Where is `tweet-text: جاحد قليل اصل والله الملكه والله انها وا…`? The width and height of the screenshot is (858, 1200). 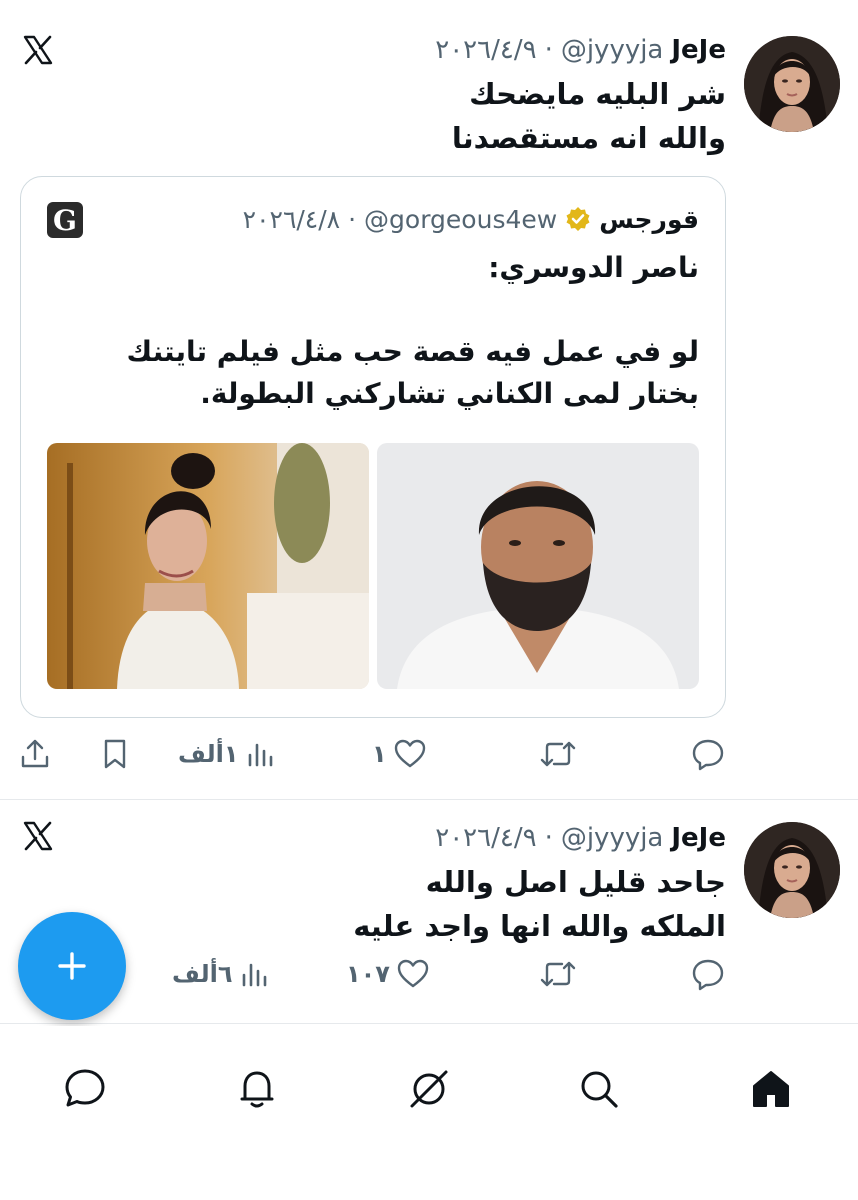
tweet-text: جاحد قليل اصل والله الملكه والله انها وا… is located at coordinates (426, 904).